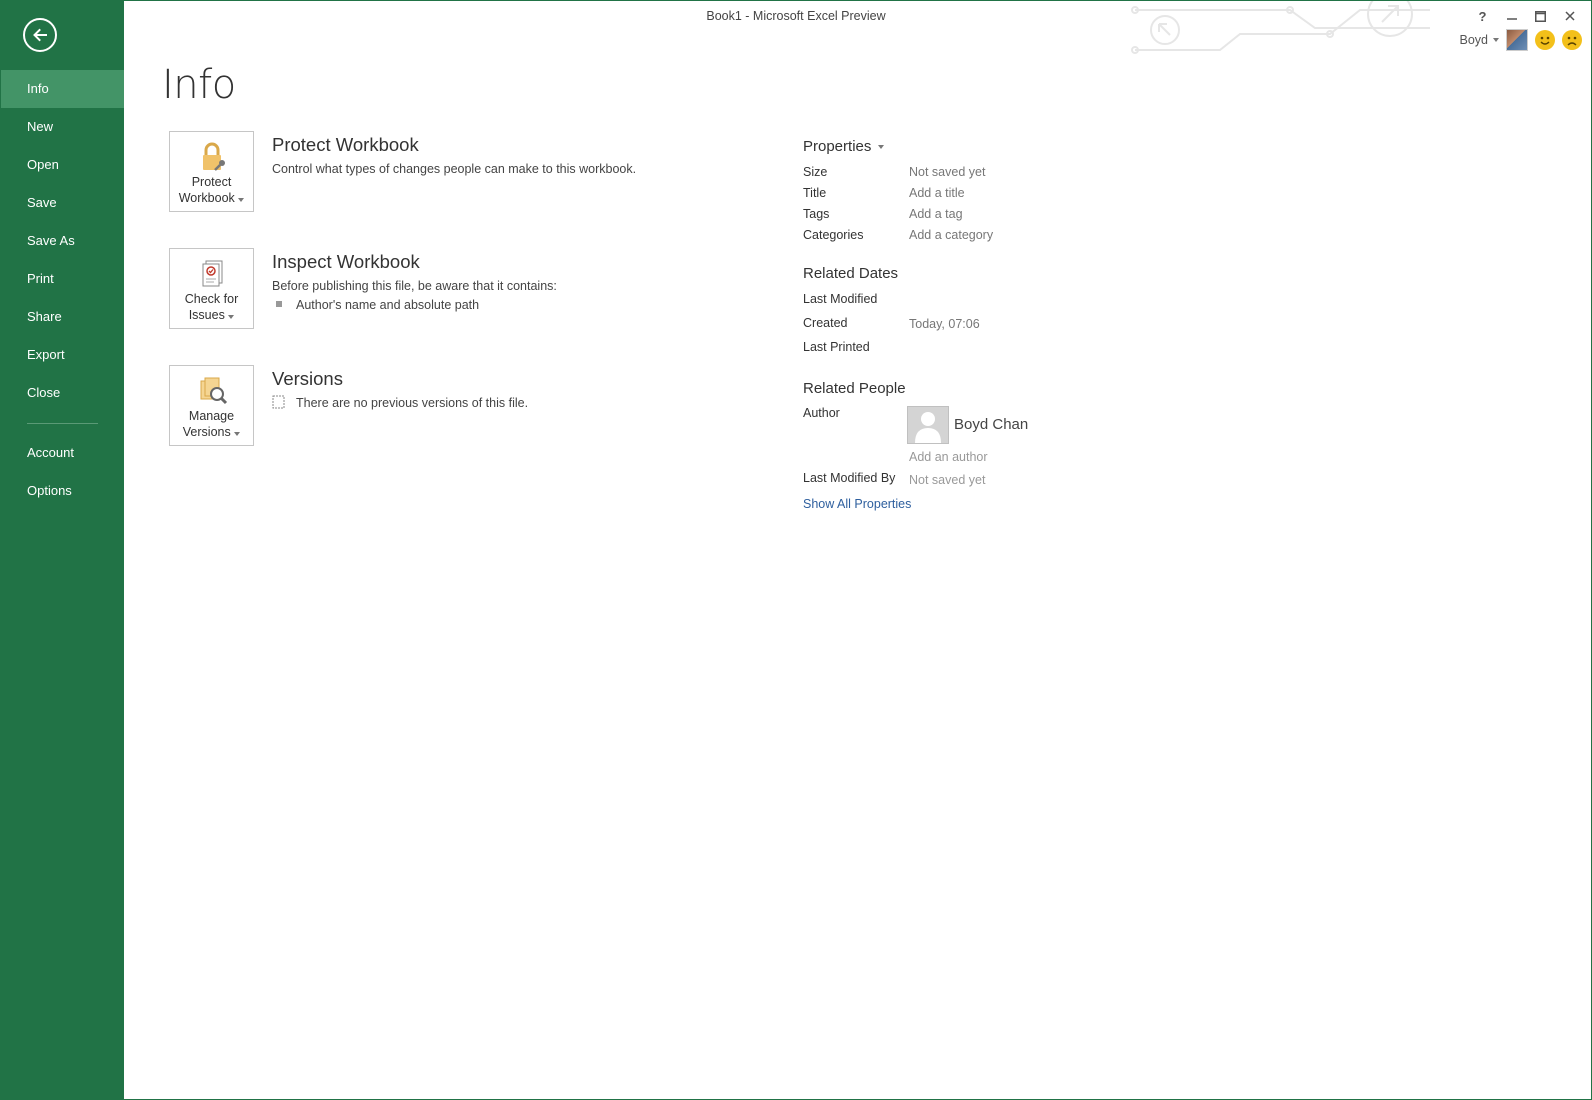 This screenshot has width=1592, height=1100. I want to click on close-icon, so click(1569, 16).